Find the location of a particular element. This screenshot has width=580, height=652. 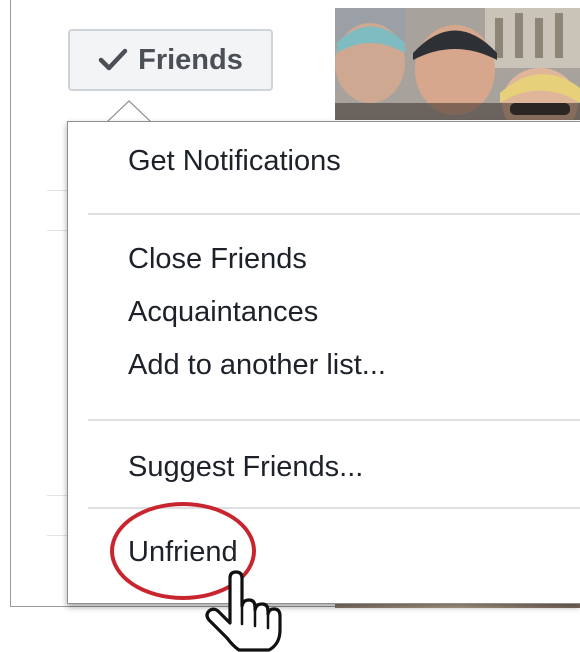

friends-button: Friends is located at coordinates (170, 60).